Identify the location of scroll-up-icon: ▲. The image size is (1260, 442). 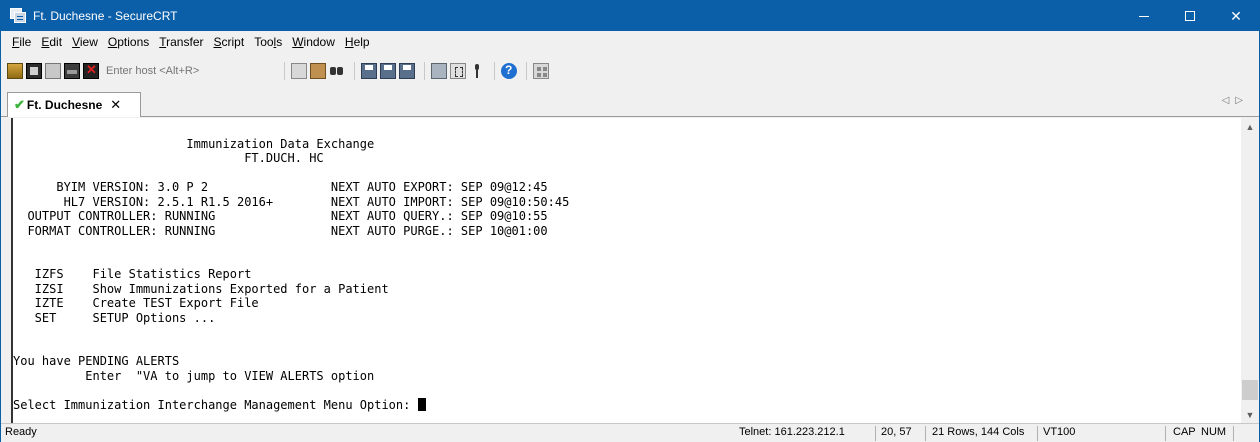
(1250, 126).